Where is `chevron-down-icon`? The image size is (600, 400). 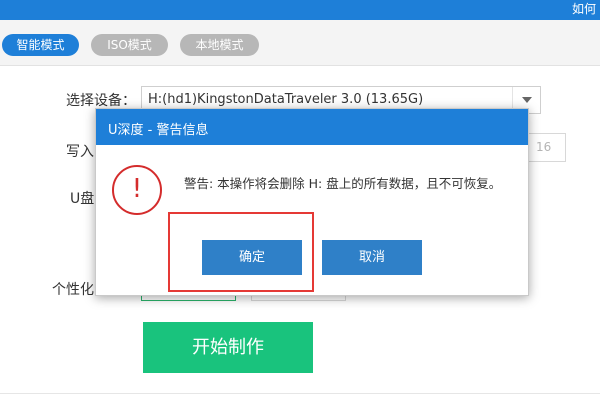 chevron-down-icon is located at coordinates (527, 100).